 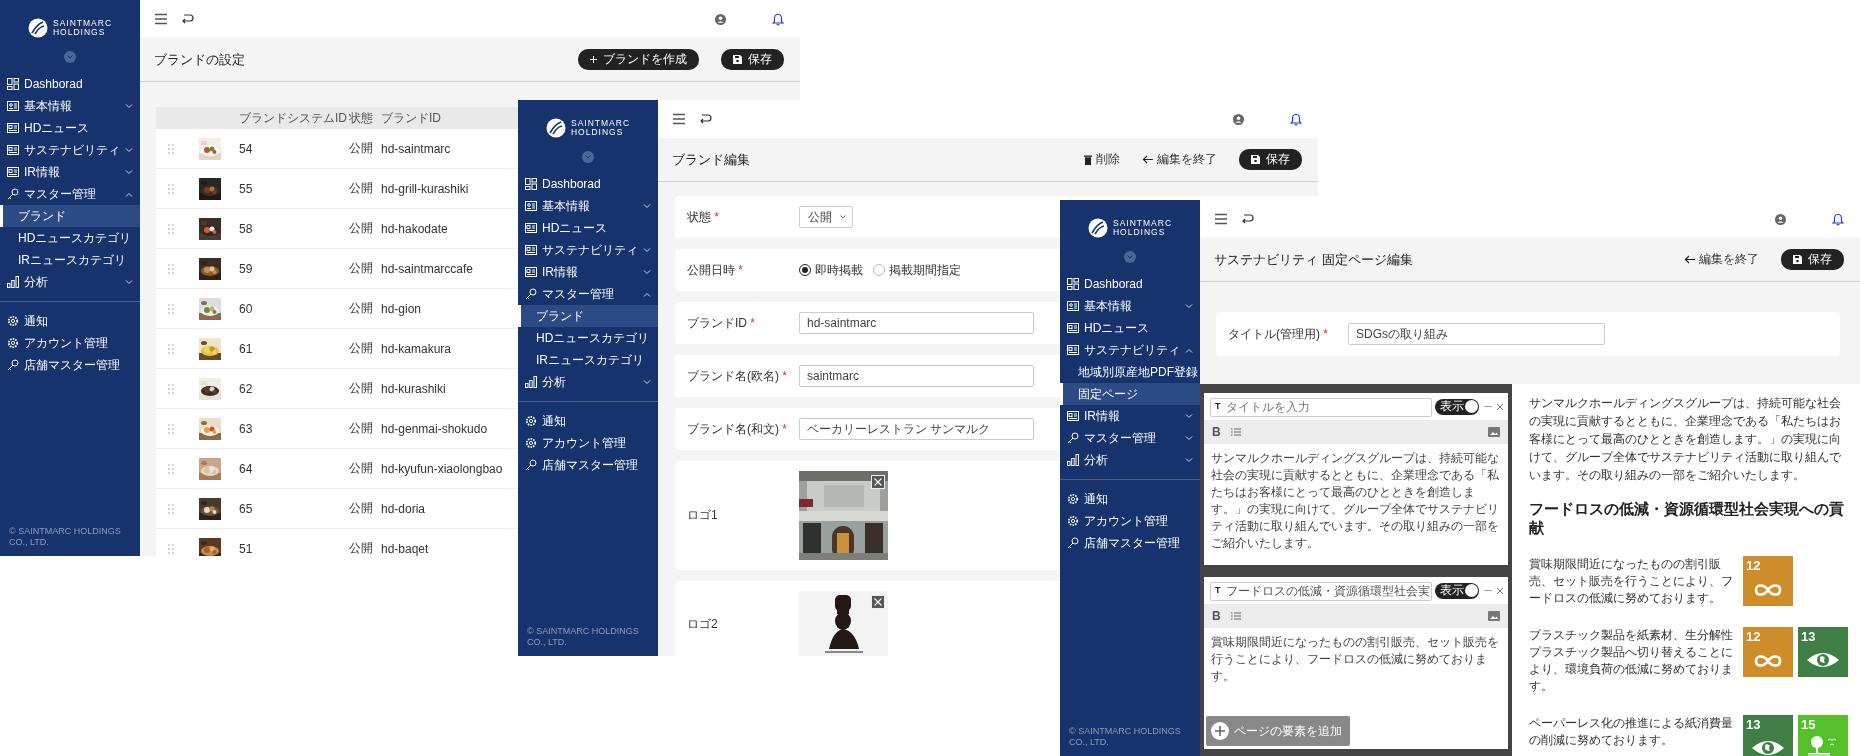 What do you see at coordinates (879, 270) in the screenshot?
I see `radio-button` at bounding box center [879, 270].